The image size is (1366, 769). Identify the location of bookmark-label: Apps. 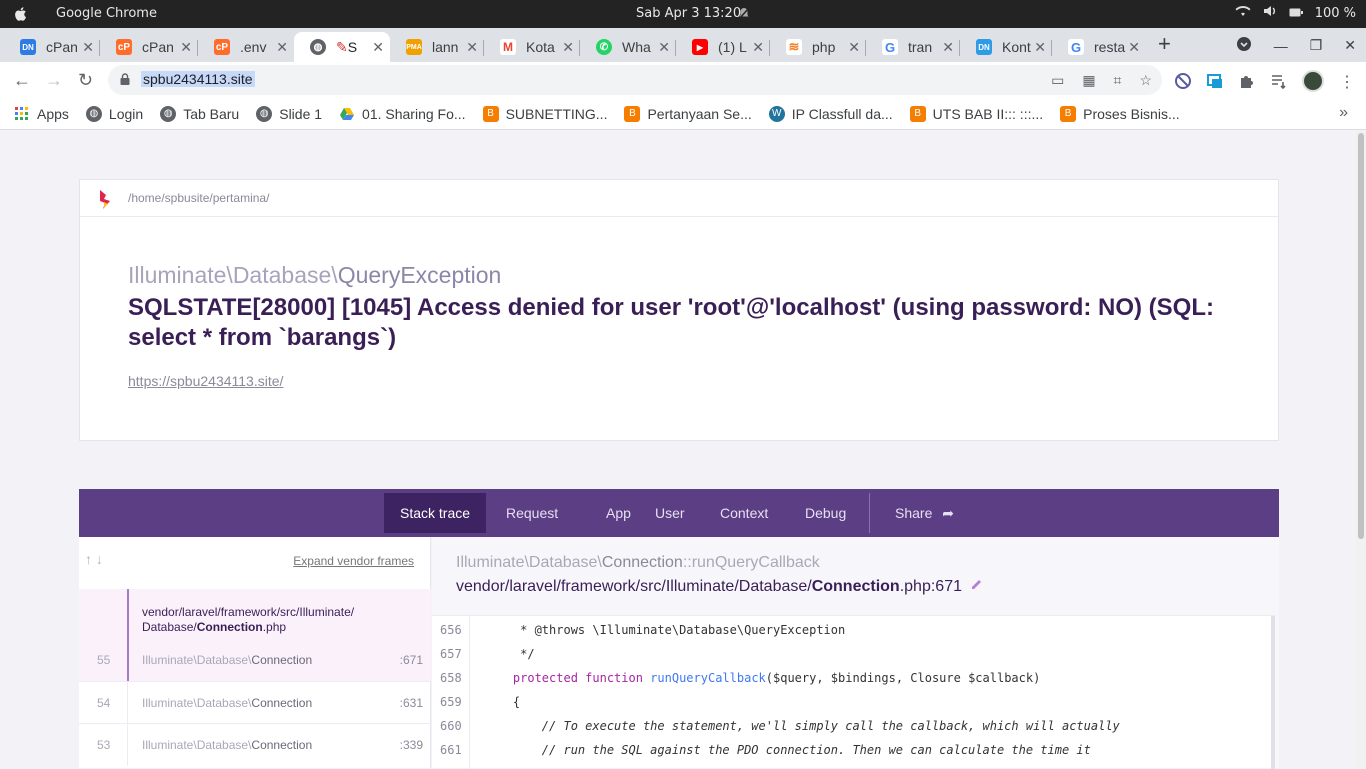
(53, 113).